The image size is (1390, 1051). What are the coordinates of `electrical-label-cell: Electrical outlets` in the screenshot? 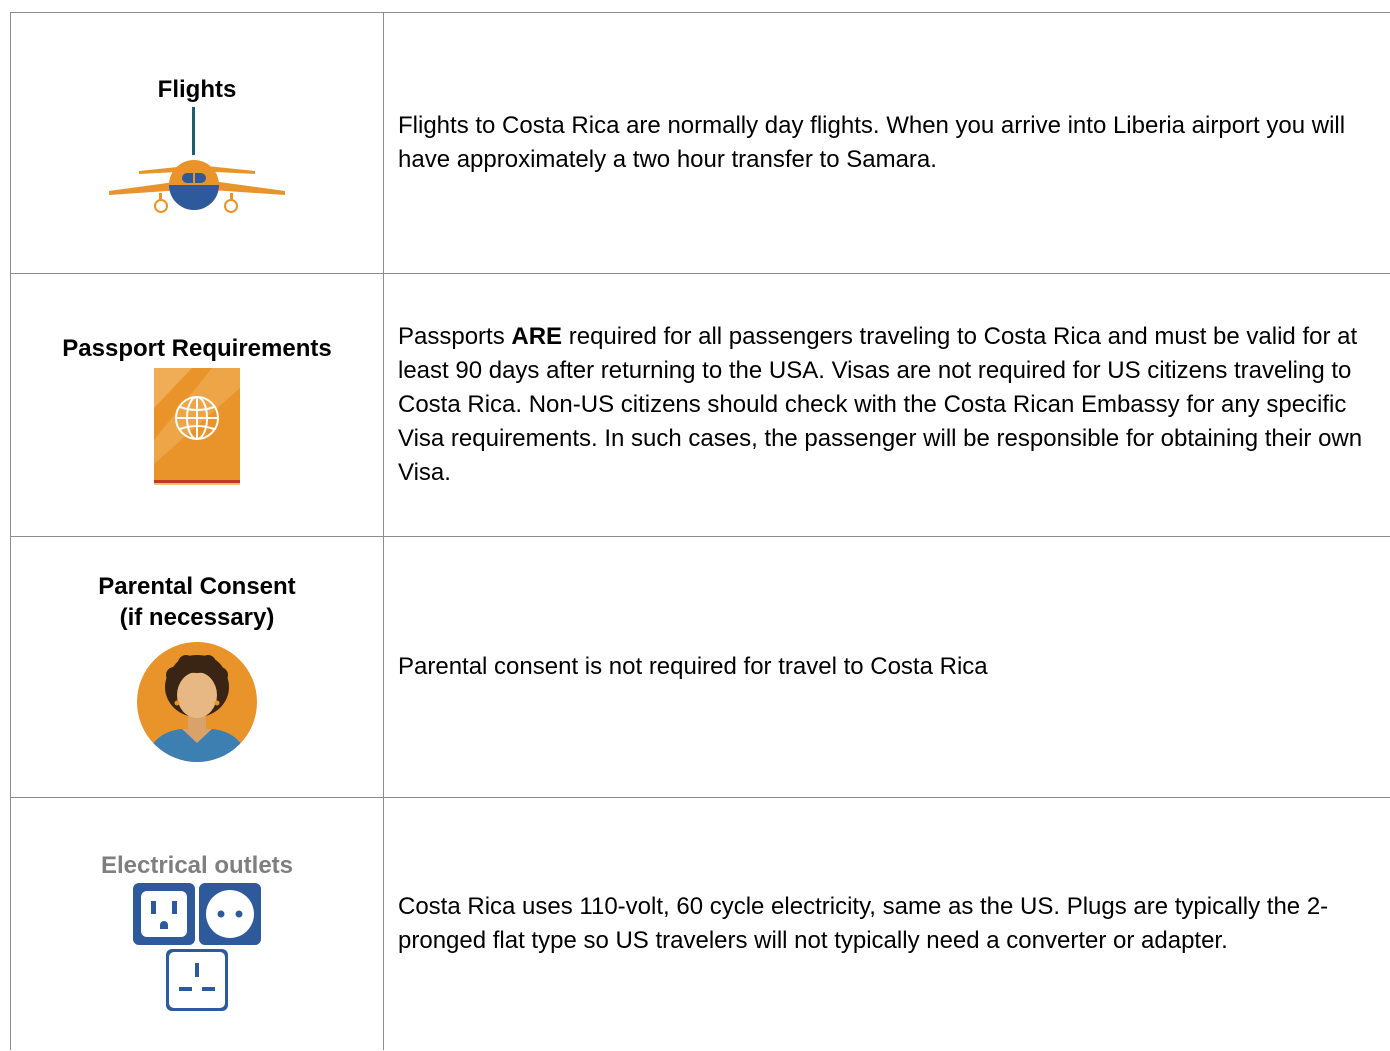 It's located at (197, 923).